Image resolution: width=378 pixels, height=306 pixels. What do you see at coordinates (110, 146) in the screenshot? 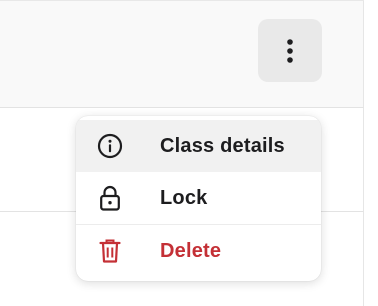
I see `info-icon` at bounding box center [110, 146].